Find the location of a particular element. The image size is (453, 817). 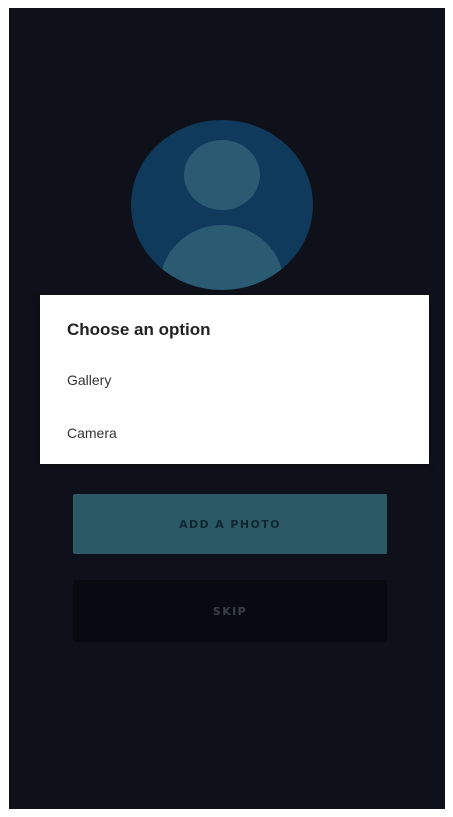

avatar-head is located at coordinates (222, 175).